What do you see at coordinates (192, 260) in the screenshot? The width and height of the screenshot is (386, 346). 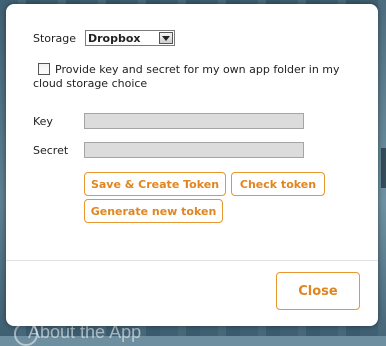 I see `dialog-divider` at bounding box center [192, 260].